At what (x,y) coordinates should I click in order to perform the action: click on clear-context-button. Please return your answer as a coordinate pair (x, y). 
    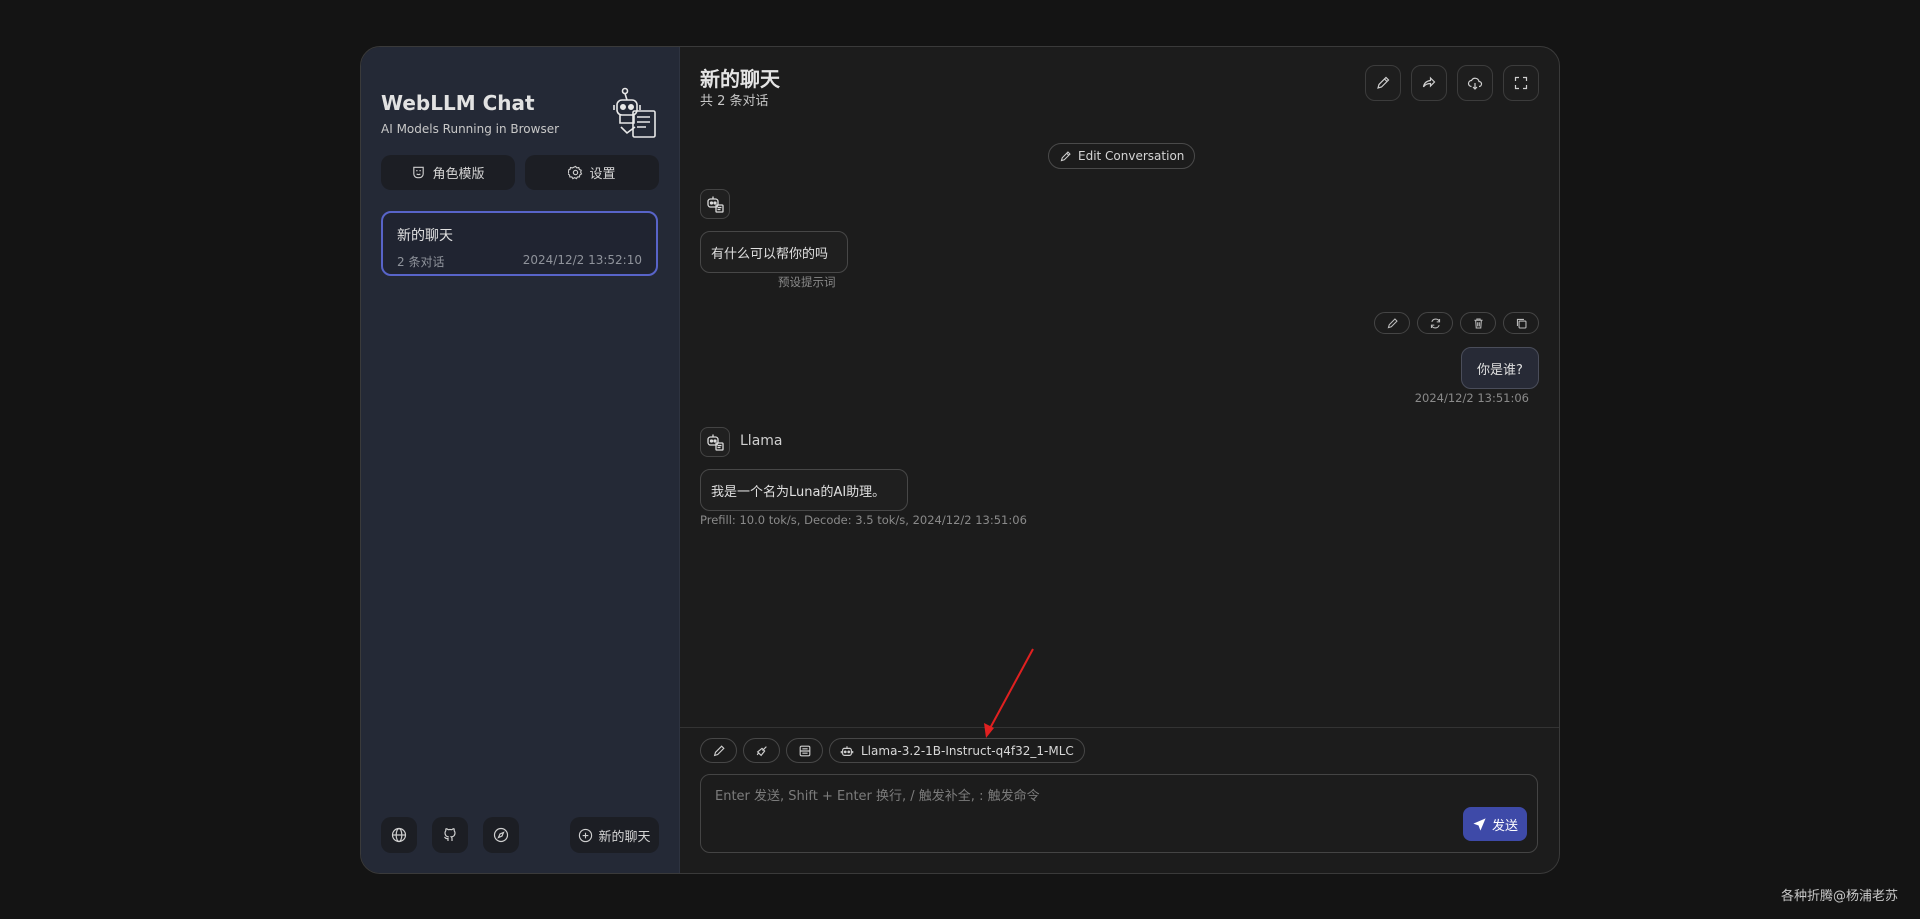
    Looking at the image, I should click on (761, 750).